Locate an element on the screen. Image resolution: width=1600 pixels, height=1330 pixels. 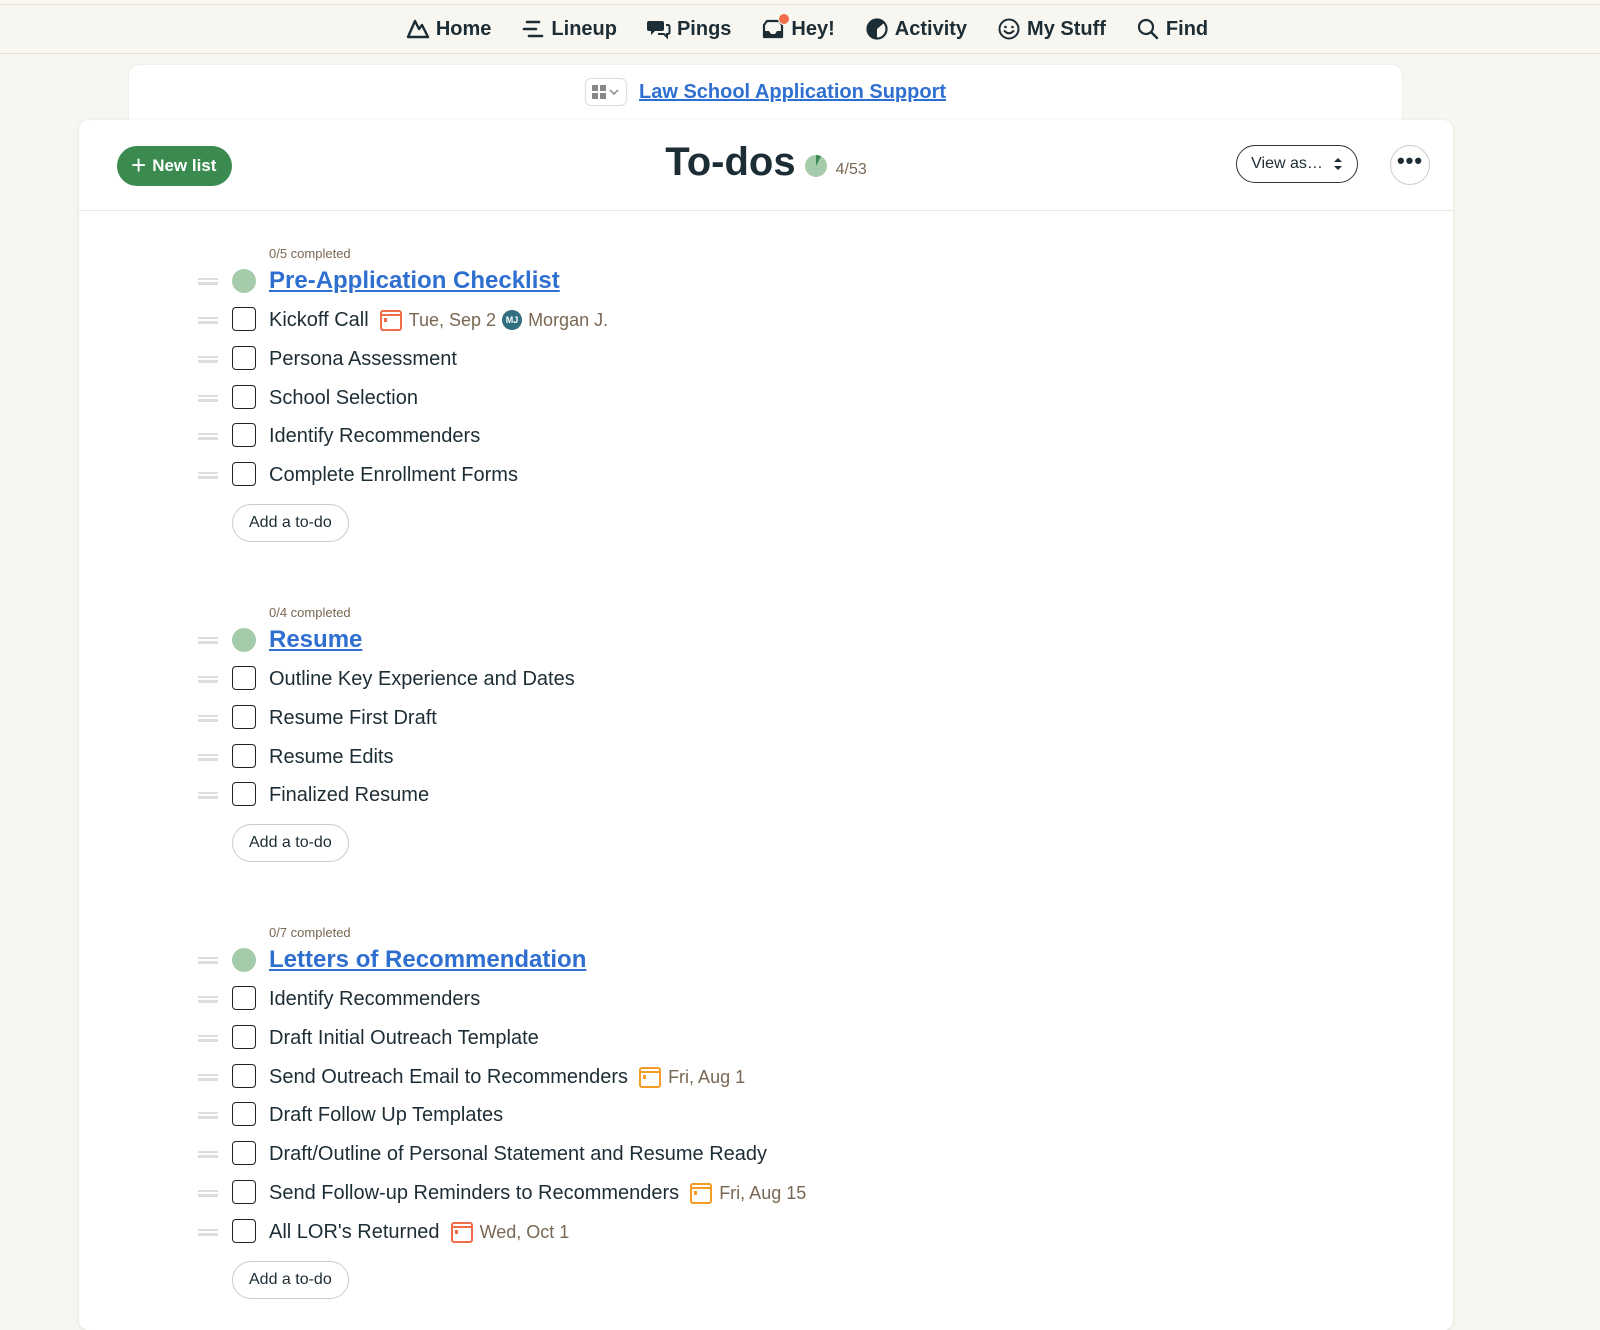
todo-label: Send Follow-up Reminders to Recommenders is located at coordinates (474, 1192).